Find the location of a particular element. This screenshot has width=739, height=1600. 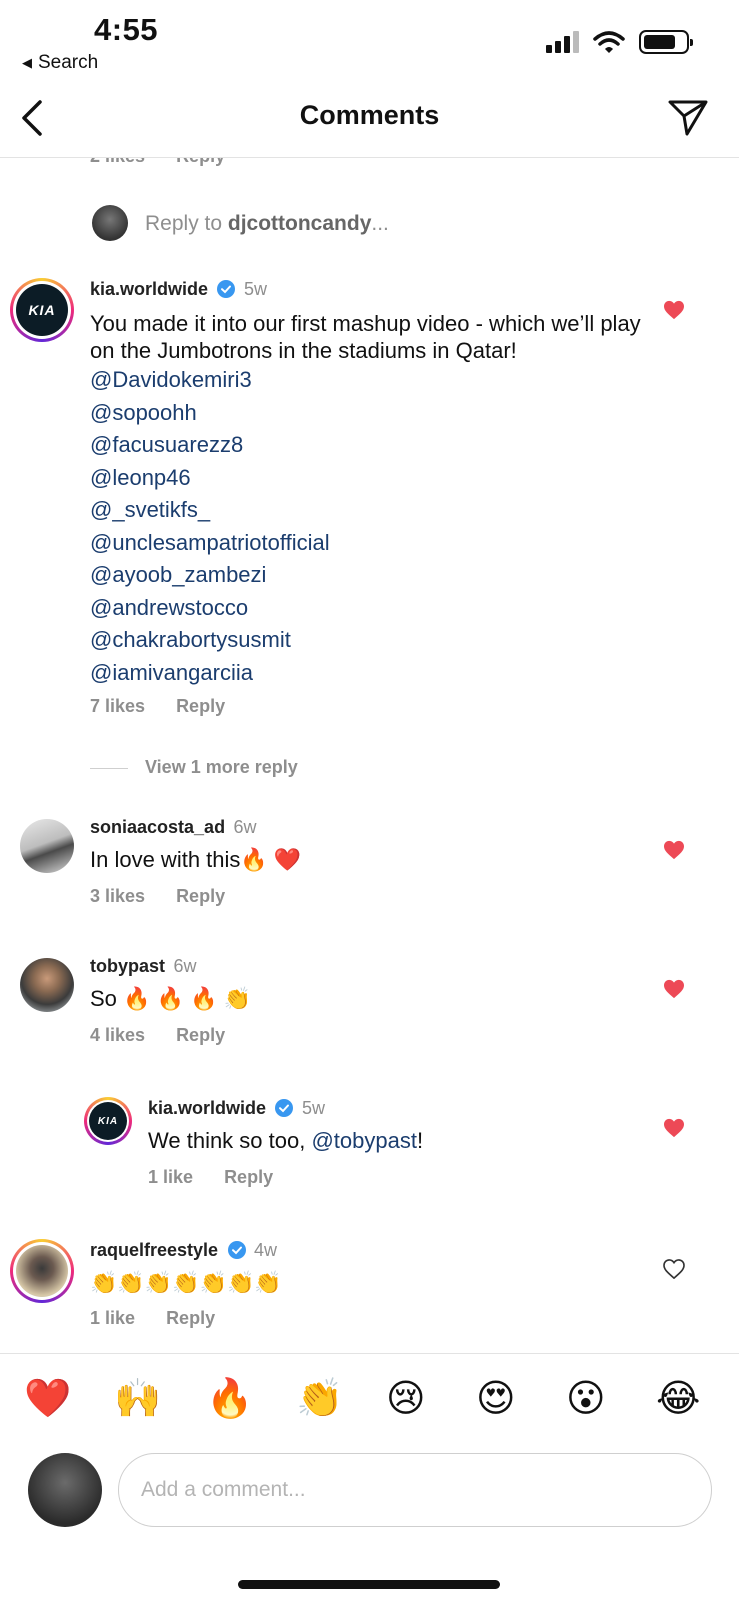

mention-link: @_svetikfs_ is located at coordinates (210, 510).